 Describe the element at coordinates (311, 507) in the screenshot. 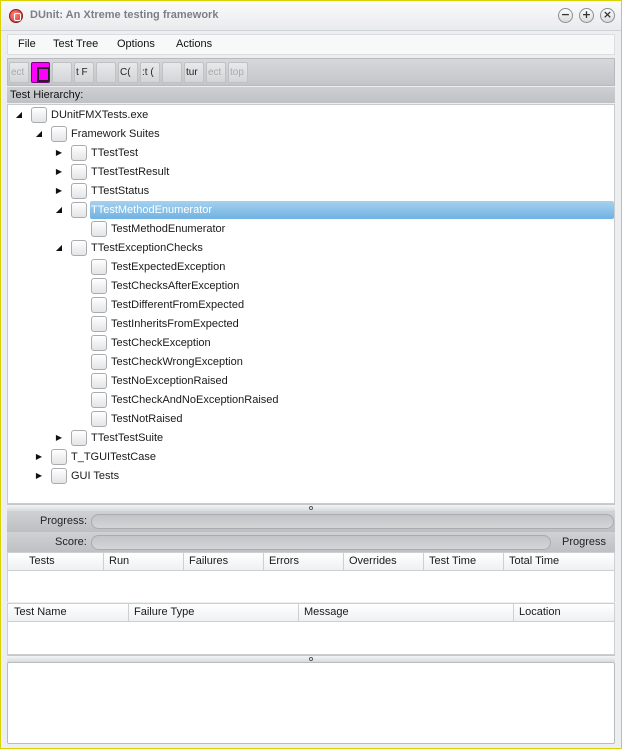

I see `splitter-handle` at that location.